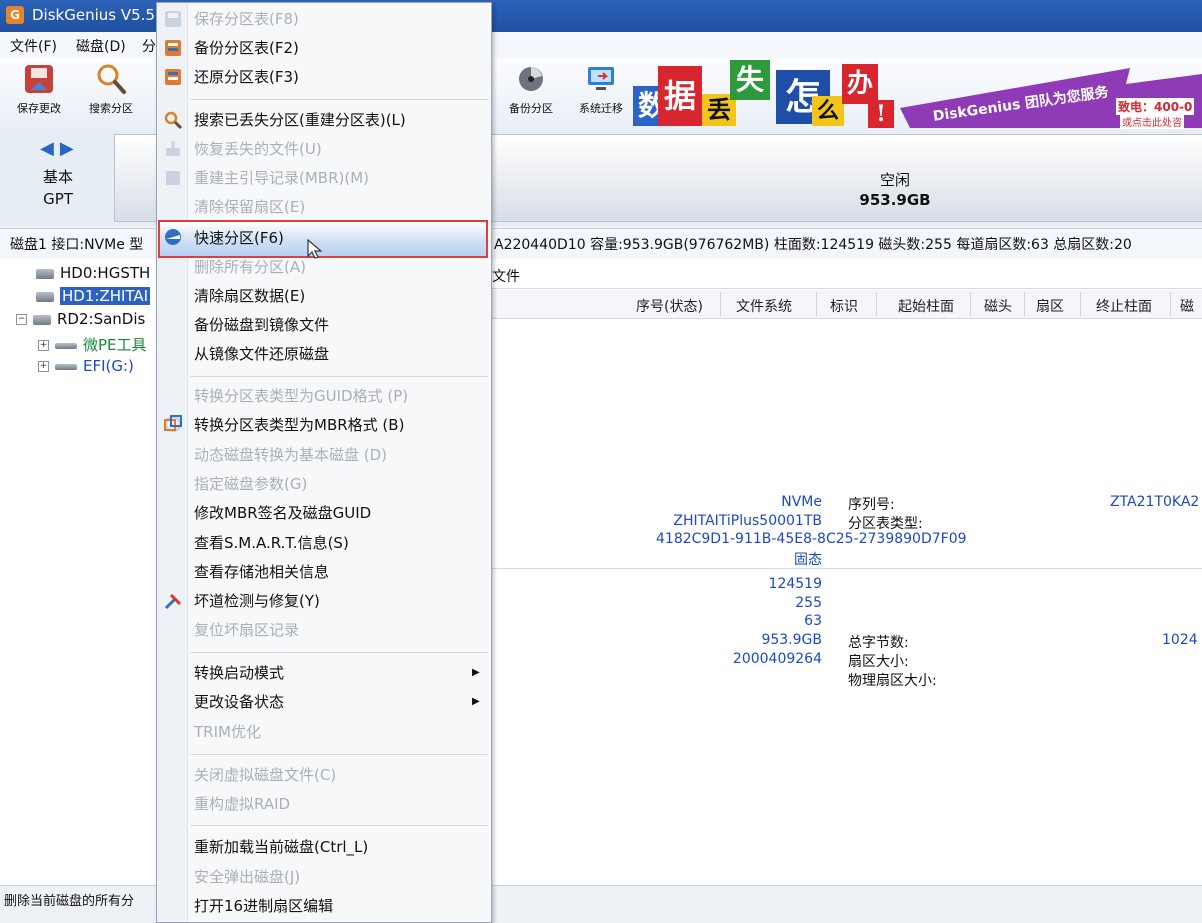 The height and width of the screenshot is (923, 1202). I want to click on tree-item-label: RD2:SanDis, so click(101, 319).